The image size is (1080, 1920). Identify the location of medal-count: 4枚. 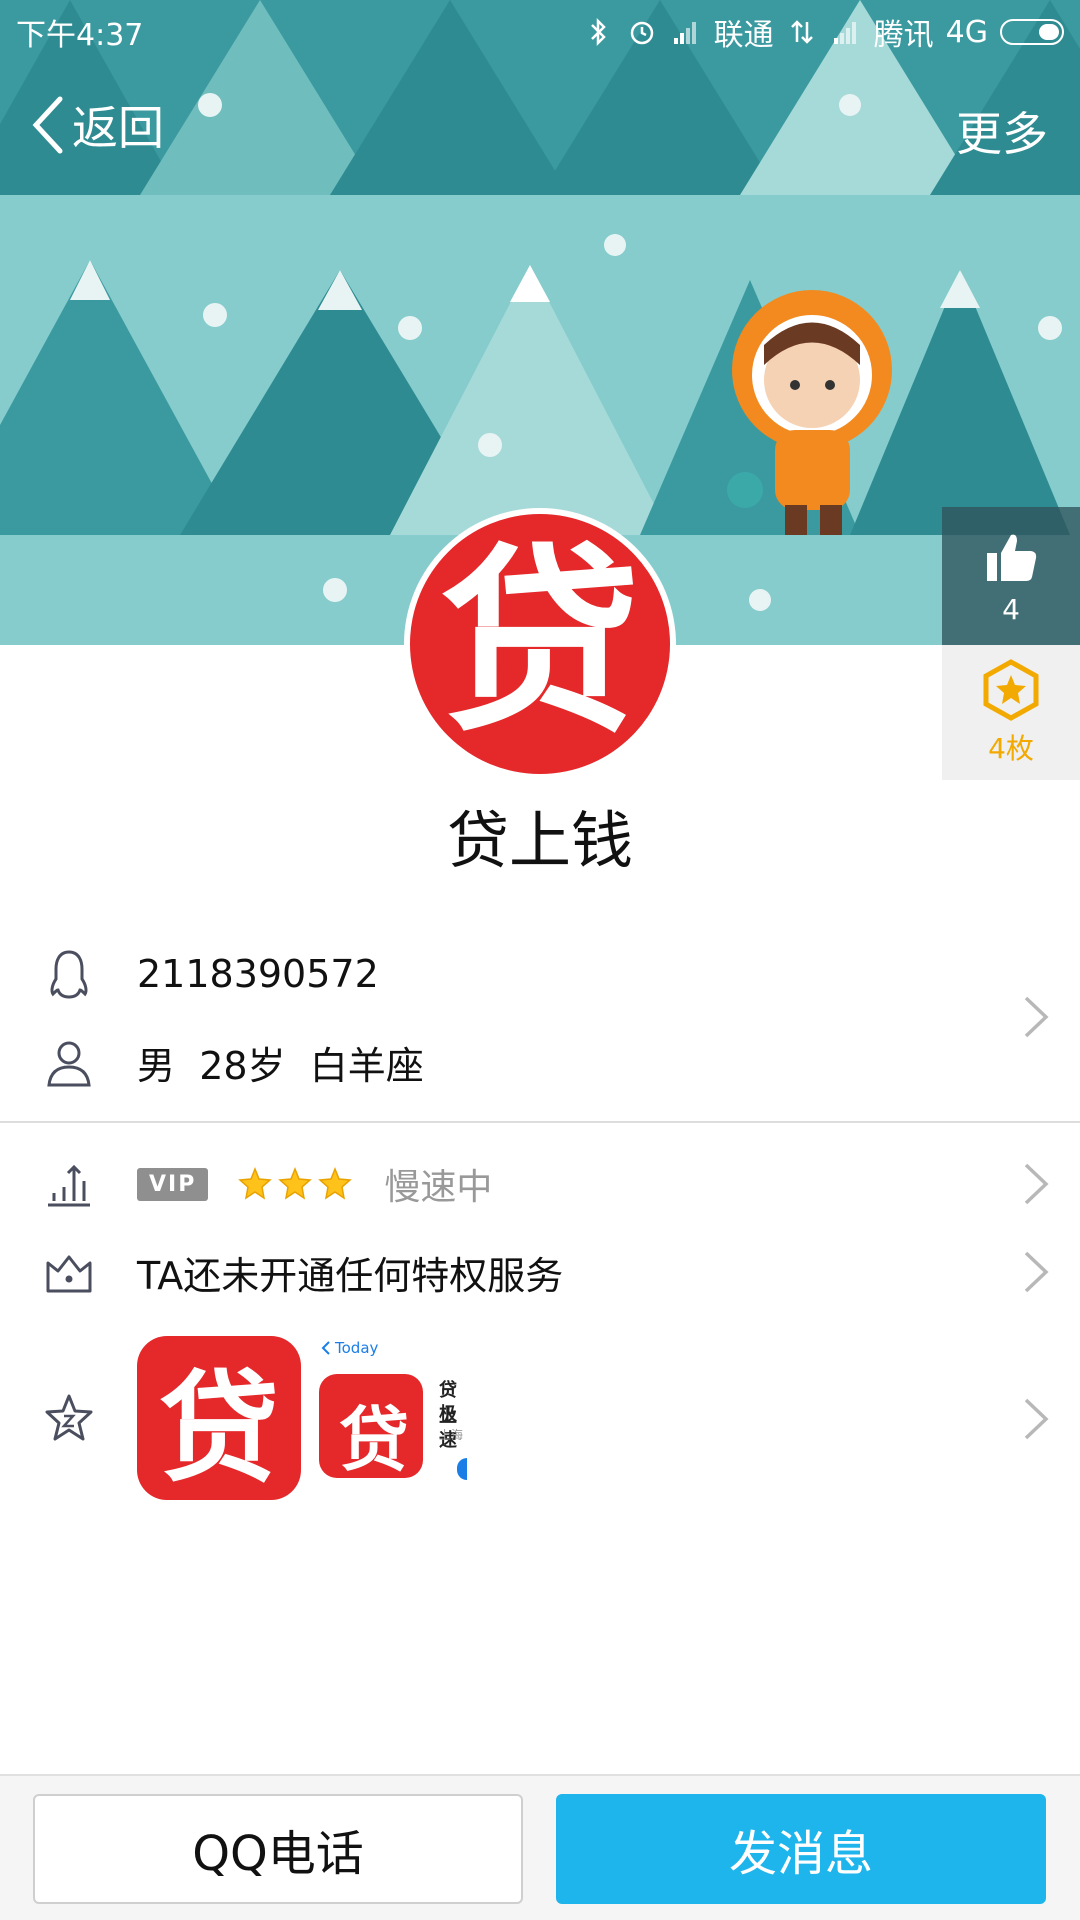
(1011, 748).